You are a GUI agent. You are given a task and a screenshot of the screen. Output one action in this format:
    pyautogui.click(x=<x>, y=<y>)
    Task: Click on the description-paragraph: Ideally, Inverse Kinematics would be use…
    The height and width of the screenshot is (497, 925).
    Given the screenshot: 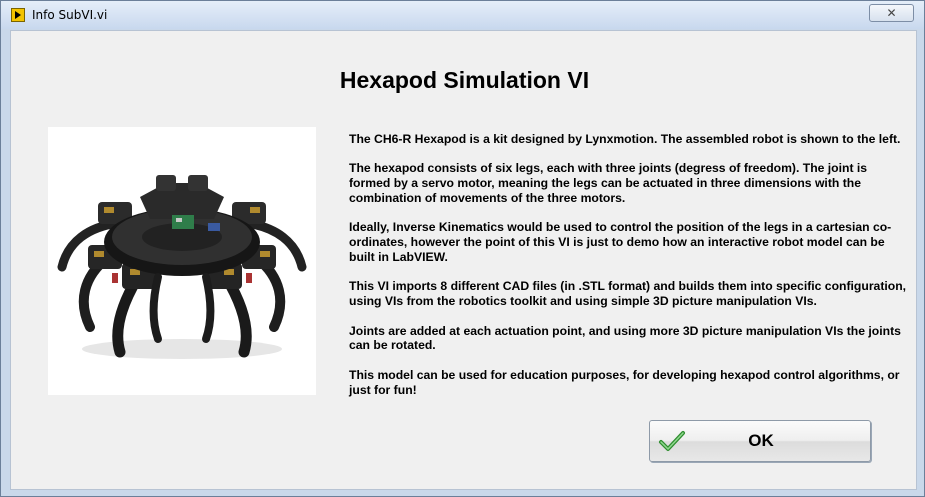 What is the action you would take?
    pyautogui.click(x=620, y=242)
    